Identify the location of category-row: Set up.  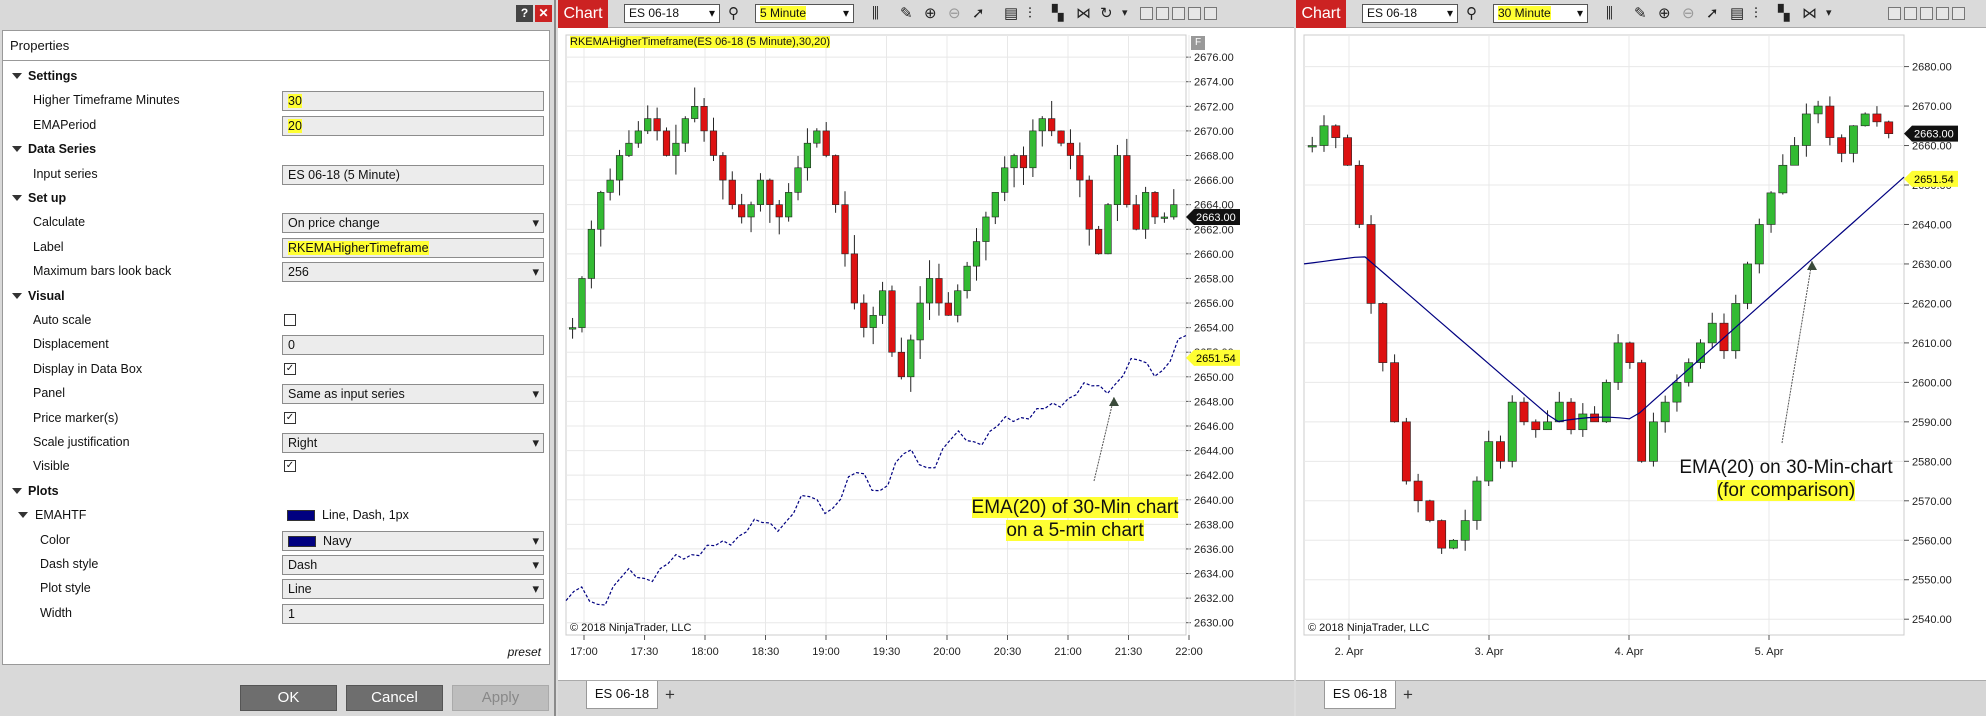
(276, 198).